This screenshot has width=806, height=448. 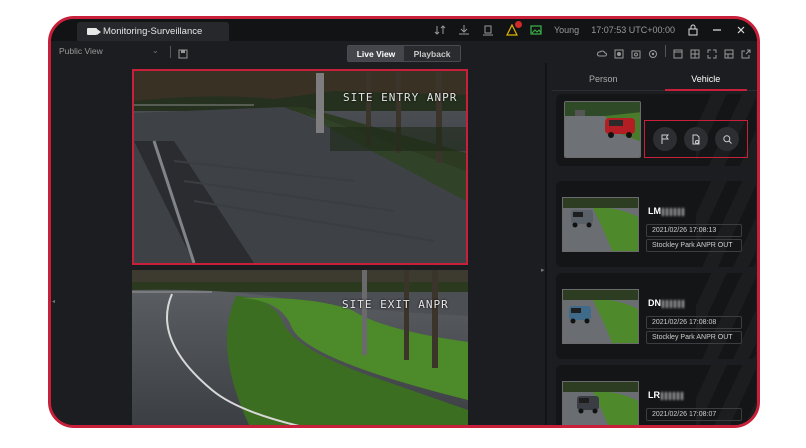 What do you see at coordinates (566, 30) in the screenshot?
I see `user-name: Young` at bounding box center [566, 30].